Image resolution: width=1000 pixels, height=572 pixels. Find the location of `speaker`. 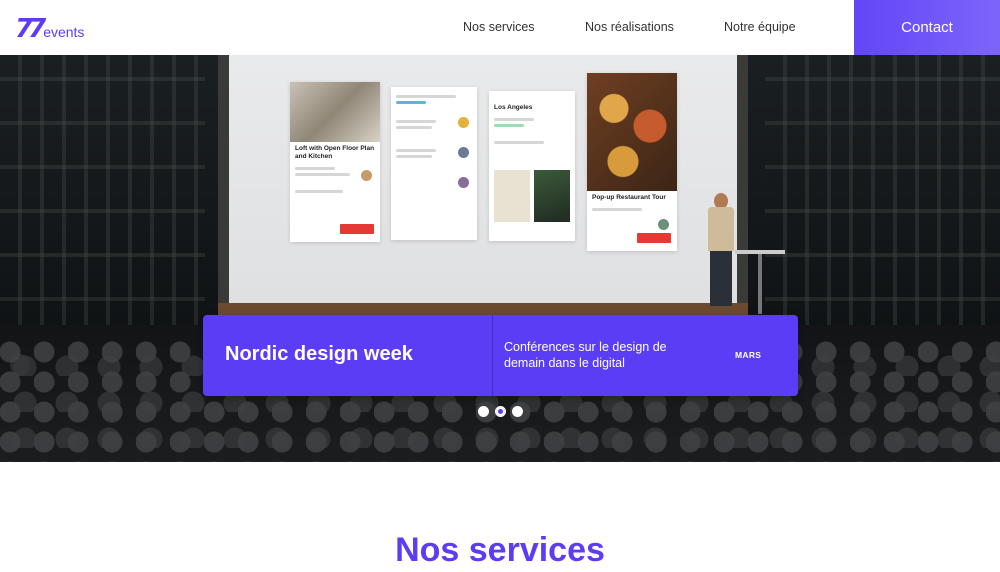

speaker is located at coordinates (720, 253).